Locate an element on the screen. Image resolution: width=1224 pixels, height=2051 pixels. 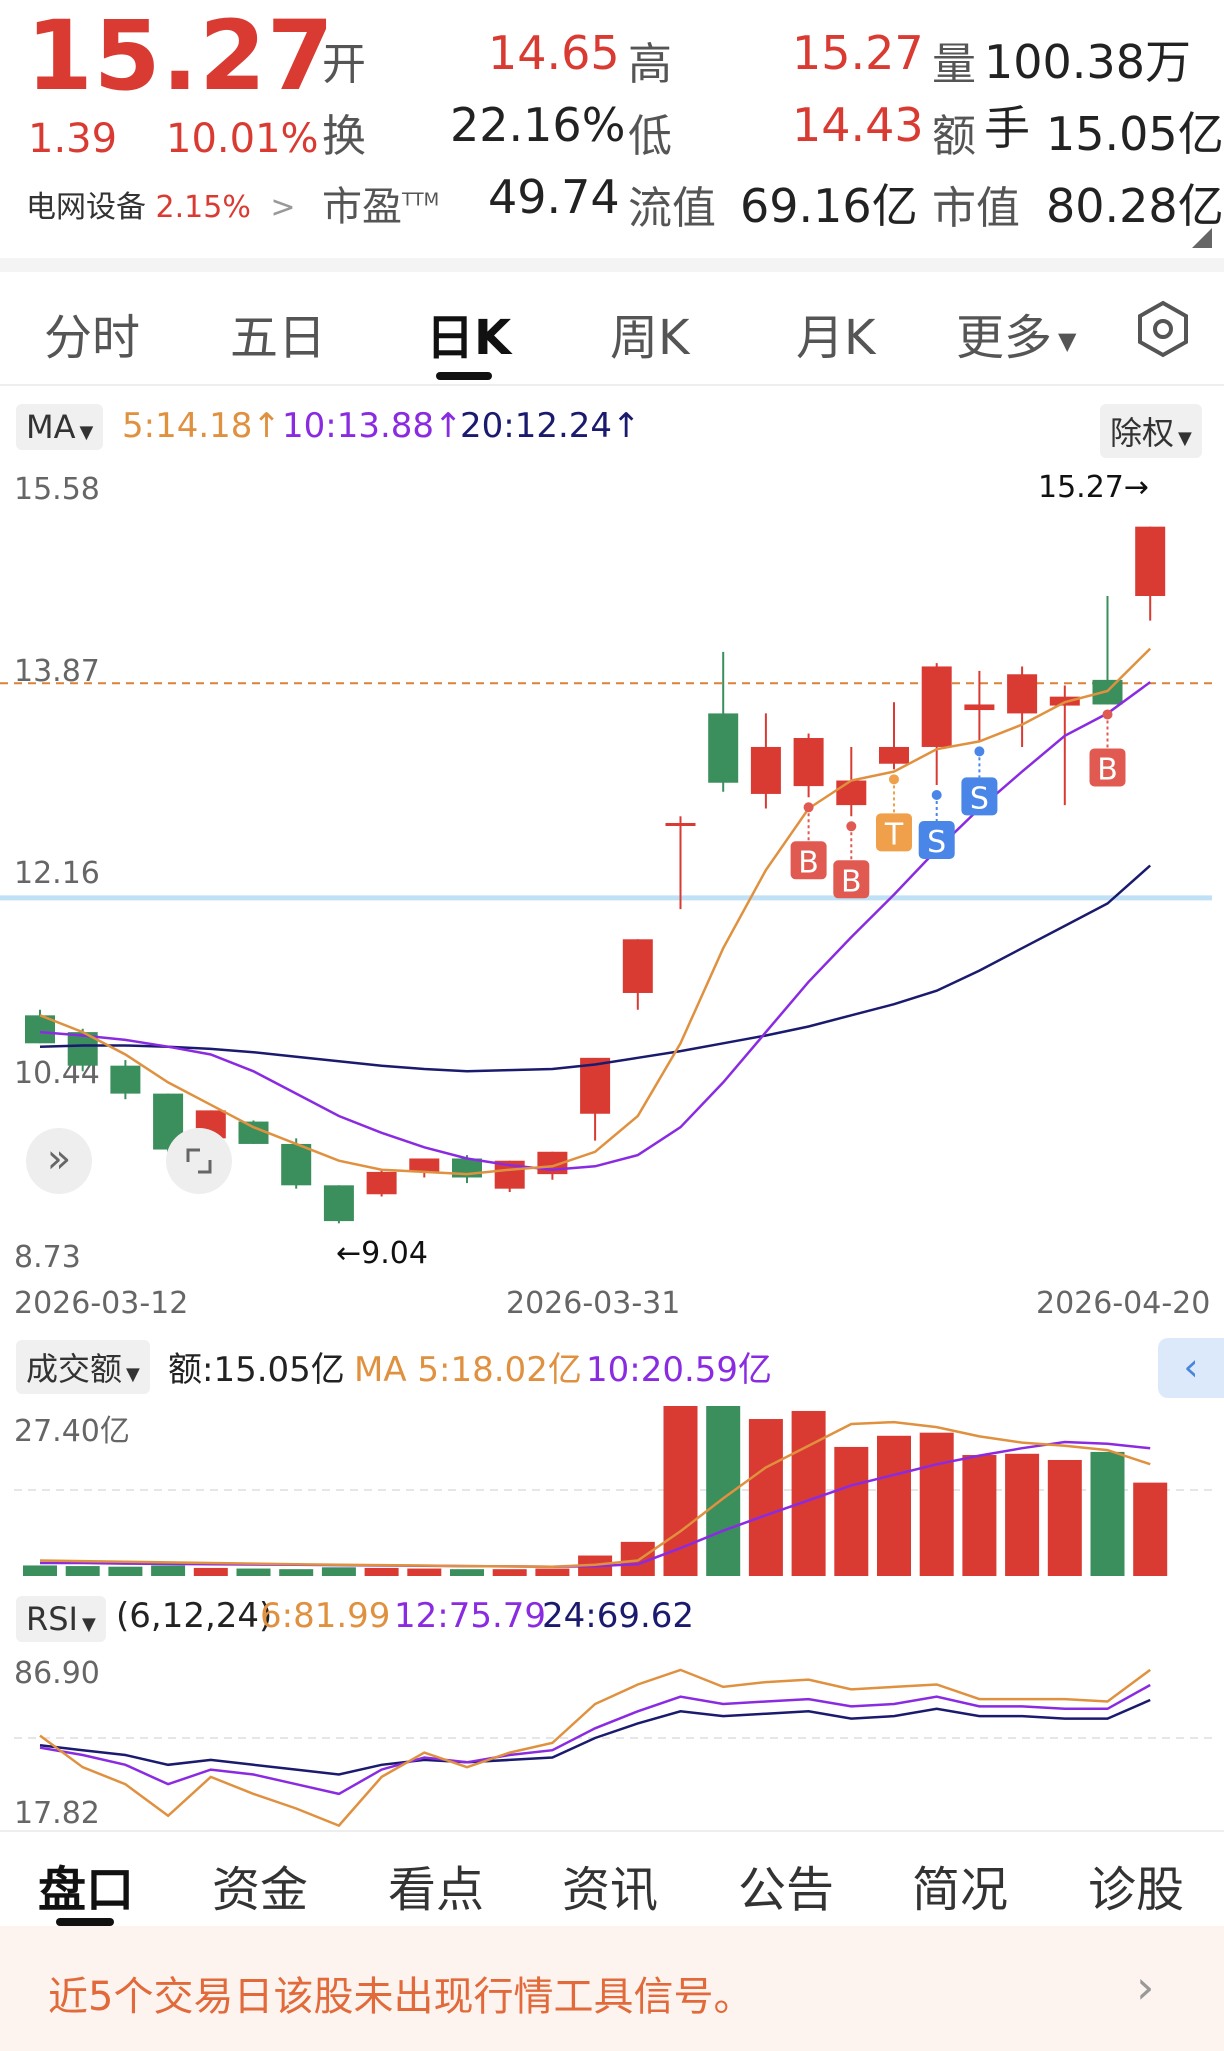
volume-amount: 额:15.05亿 is located at coordinates (256, 1370).